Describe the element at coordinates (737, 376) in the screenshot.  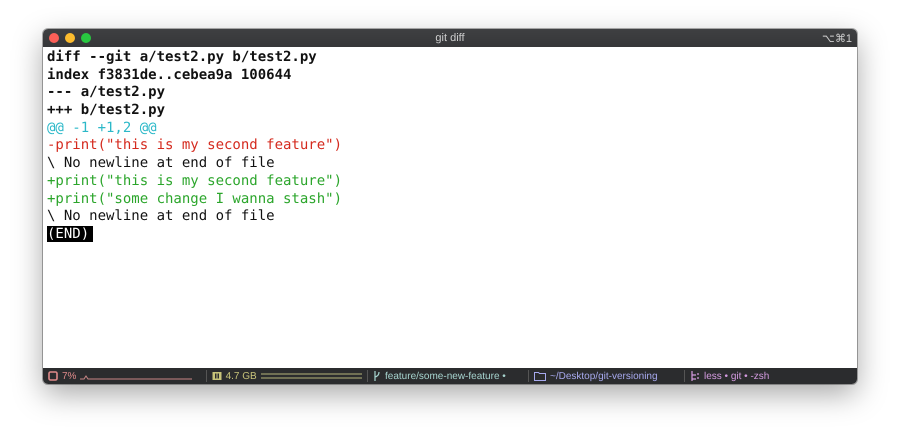
I see `process-list: less • git • -zsh` at that location.